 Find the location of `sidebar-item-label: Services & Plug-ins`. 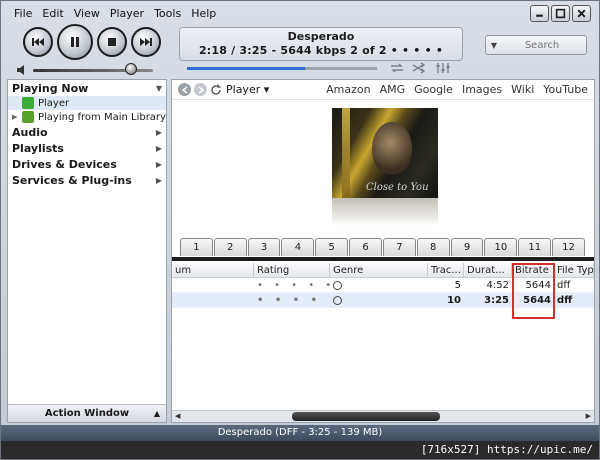

sidebar-item-label: Services & Plug-ins is located at coordinates (72, 180).